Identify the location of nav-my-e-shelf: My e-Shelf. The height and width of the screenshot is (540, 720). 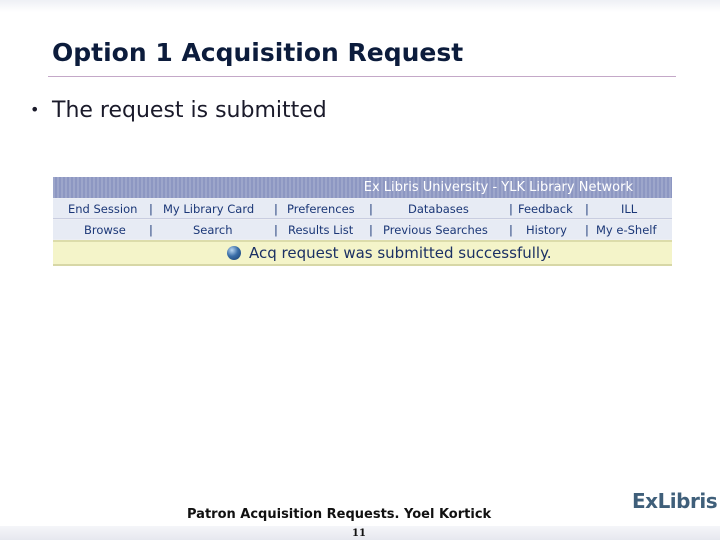
(626, 230).